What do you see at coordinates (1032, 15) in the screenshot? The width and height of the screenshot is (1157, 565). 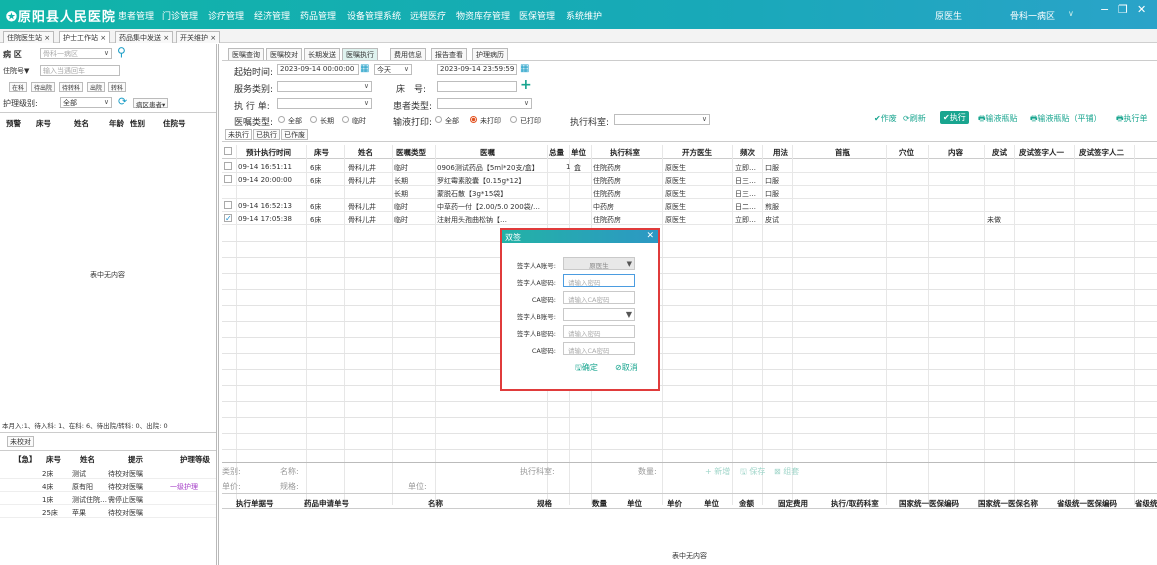 I see `current-dept: 骨科一病区` at bounding box center [1032, 15].